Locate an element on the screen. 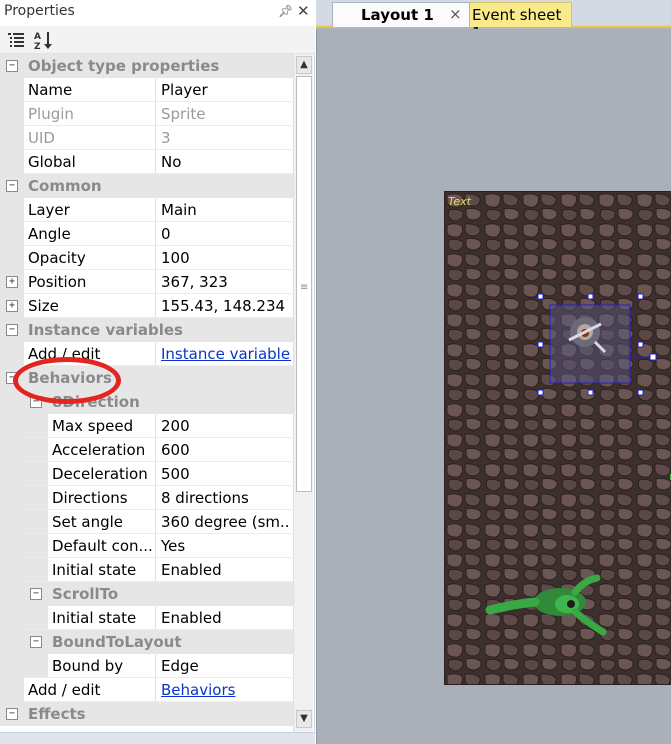 The height and width of the screenshot is (744, 671). property-value: 100 is located at coordinates (226, 258).